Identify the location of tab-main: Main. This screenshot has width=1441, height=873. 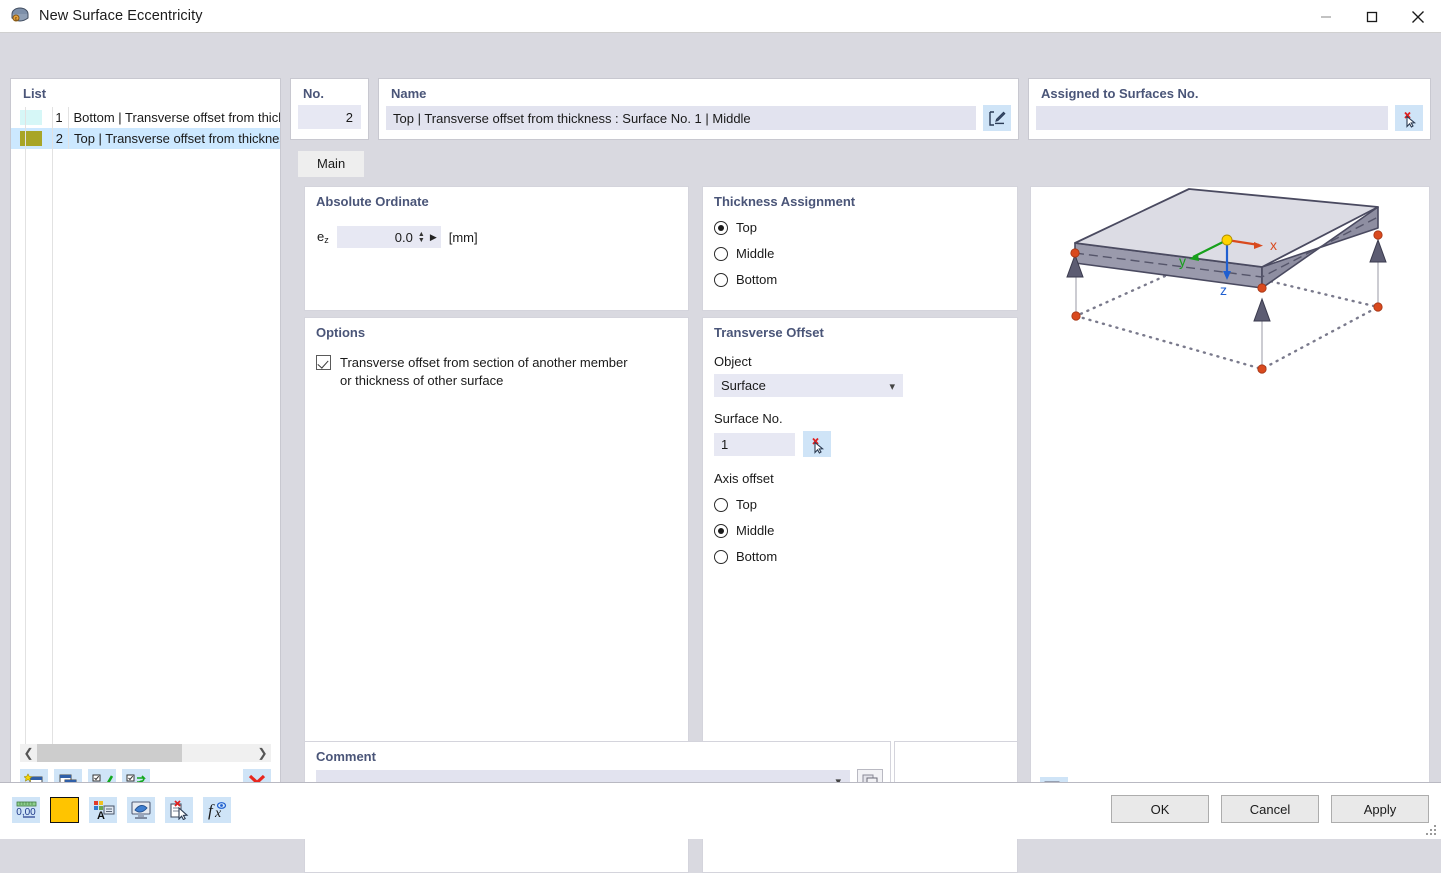
(331, 164).